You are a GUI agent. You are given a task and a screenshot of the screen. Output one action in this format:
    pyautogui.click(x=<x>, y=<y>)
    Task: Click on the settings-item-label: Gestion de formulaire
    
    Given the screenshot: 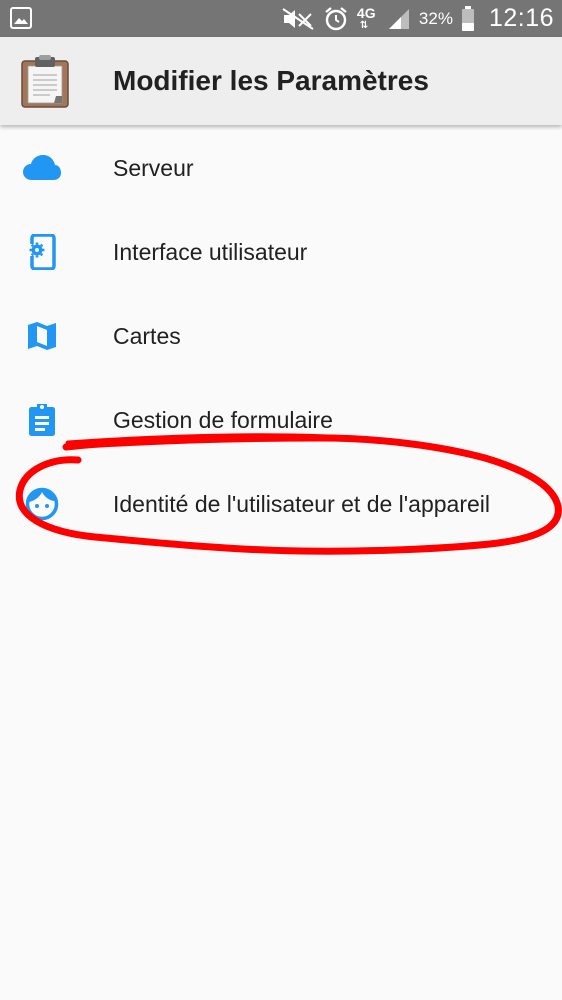 What is the action you would take?
    pyautogui.click(x=223, y=420)
    